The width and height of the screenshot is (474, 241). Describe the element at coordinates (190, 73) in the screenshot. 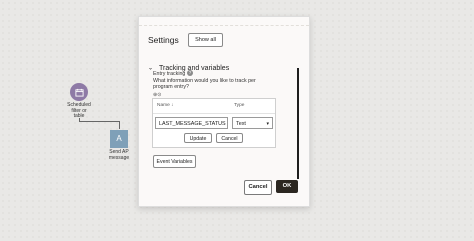

I see `help-icon: ?` at that location.